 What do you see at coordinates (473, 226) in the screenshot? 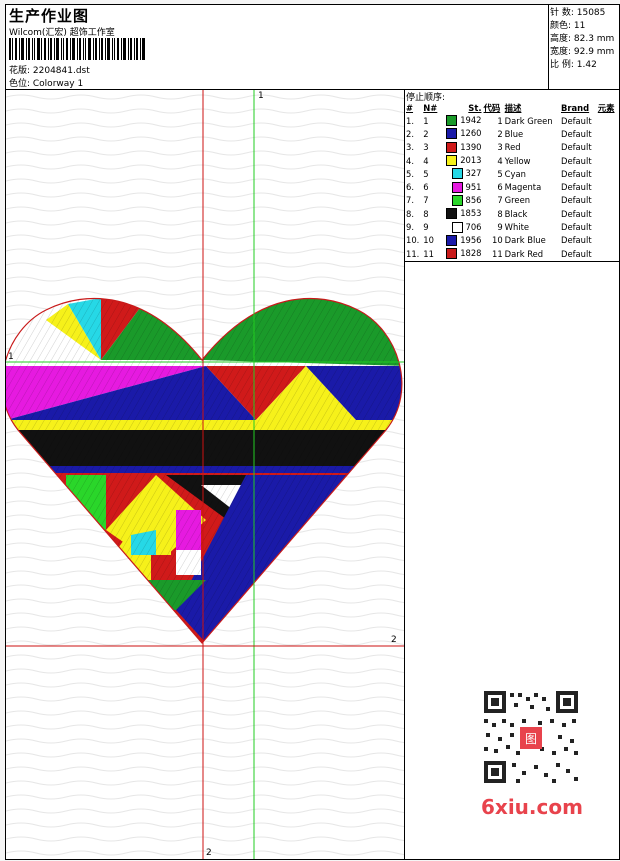
I see `row-stitches: 706` at bounding box center [473, 226].